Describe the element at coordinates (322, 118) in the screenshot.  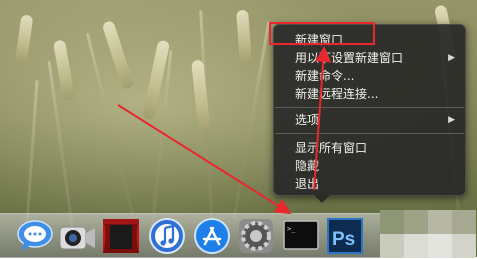
I see `arrow-to-new-window-item` at that location.